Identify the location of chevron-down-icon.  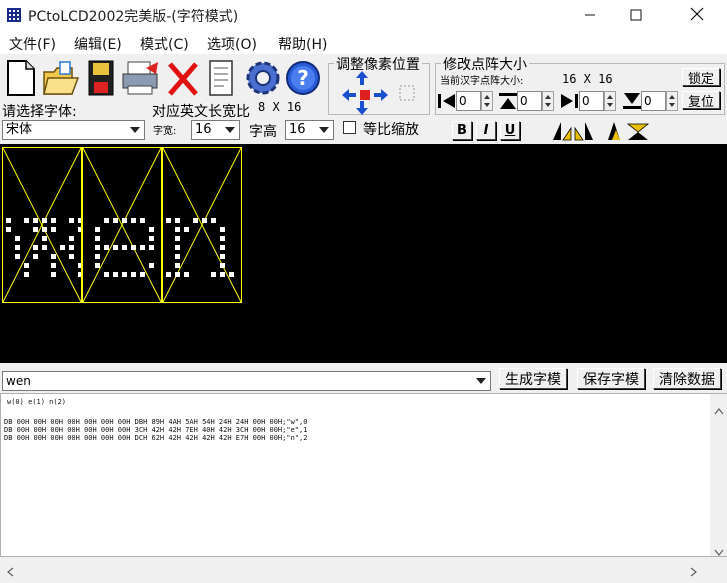
(229, 130).